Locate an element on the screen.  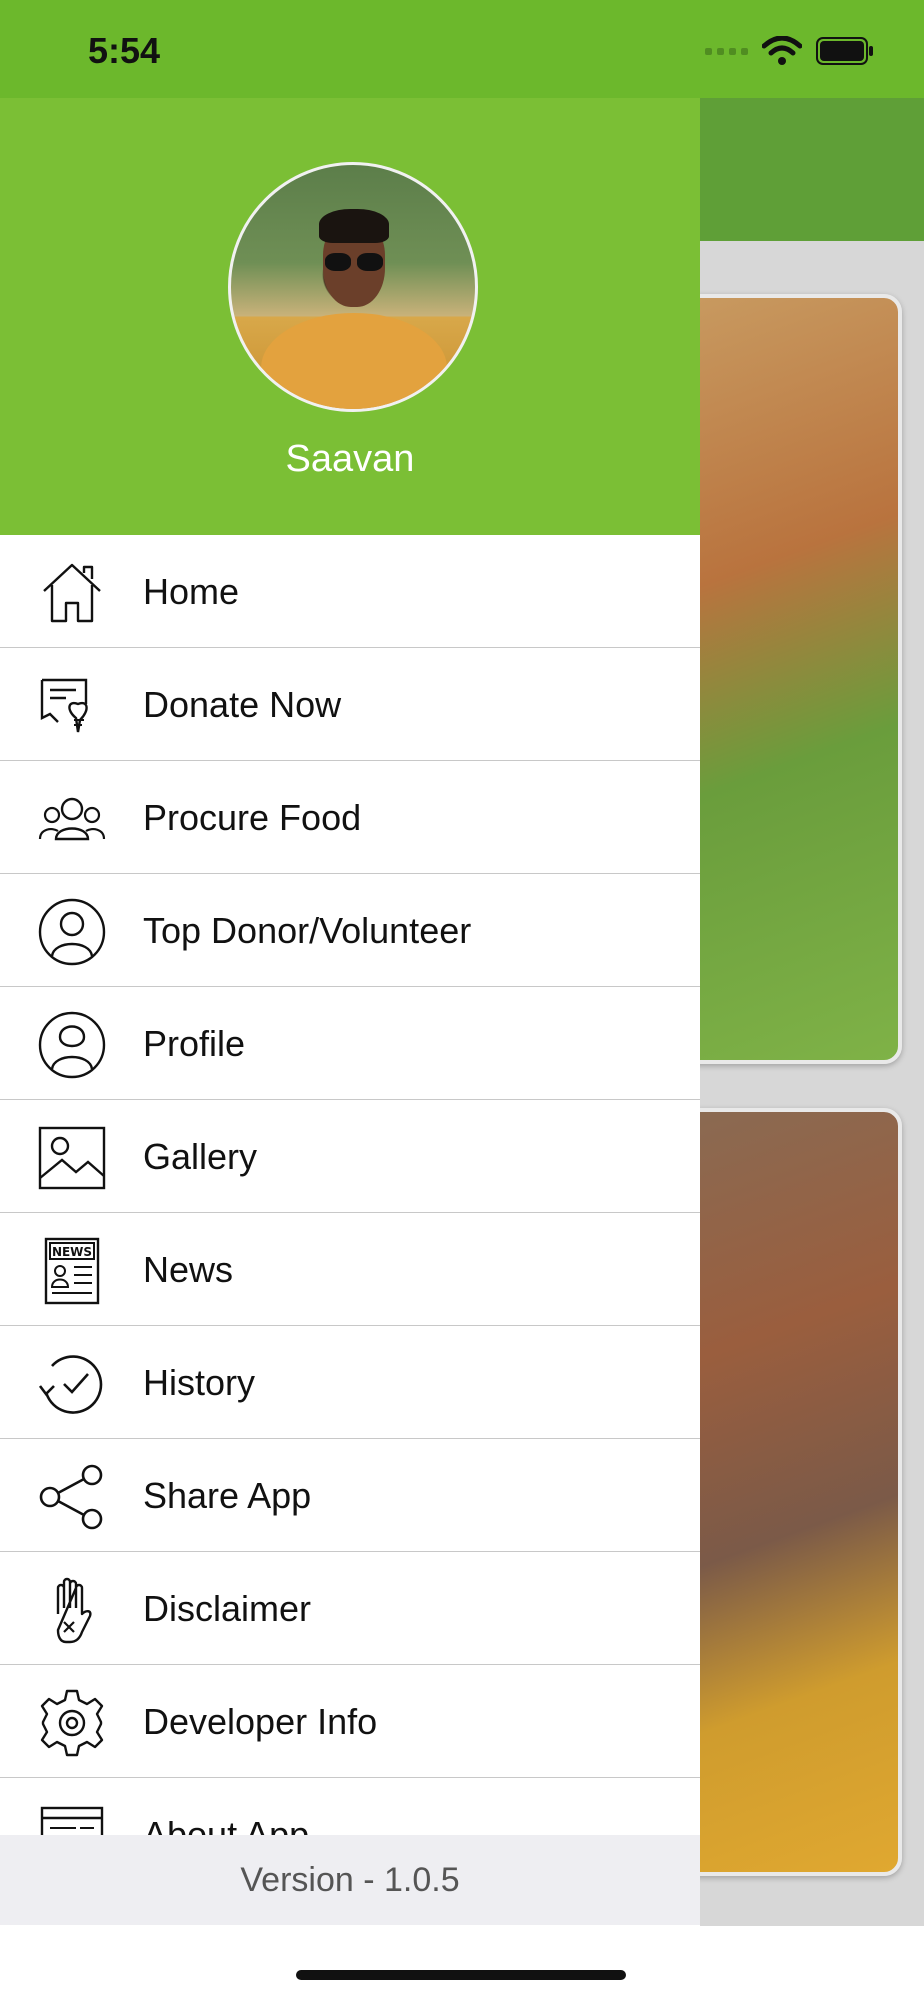
home-indicator is located at coordinates (461, 1975).